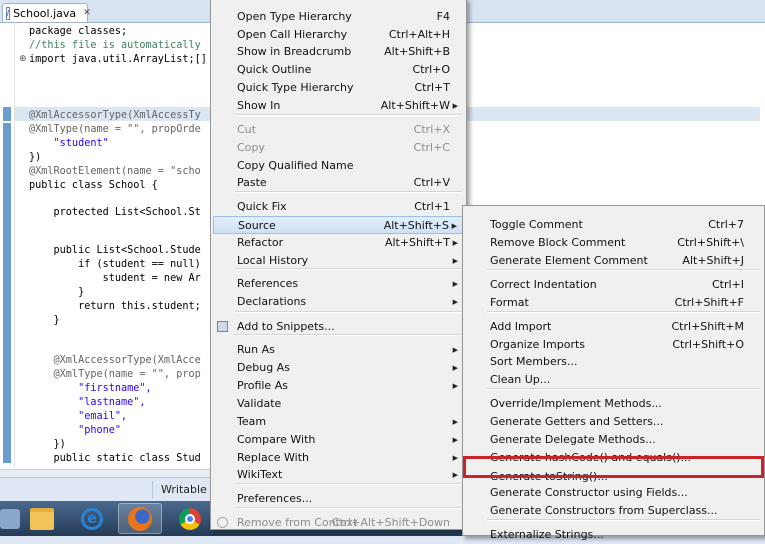  Describe the element at coordinates (431, 129) in the screenshot. I see `menu-item-shortcut: Ctrl+X` at that location.